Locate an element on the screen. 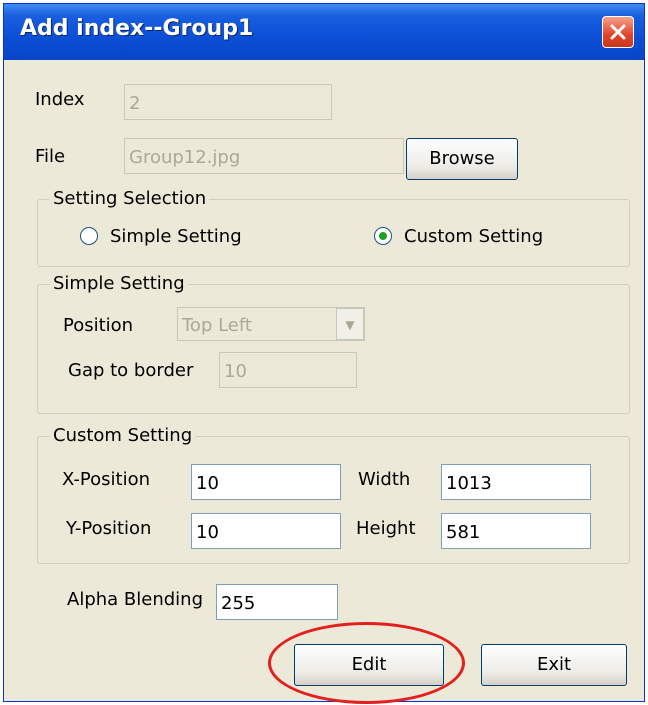  y-position-label: Y-Position is located at coordinates (109, 528).